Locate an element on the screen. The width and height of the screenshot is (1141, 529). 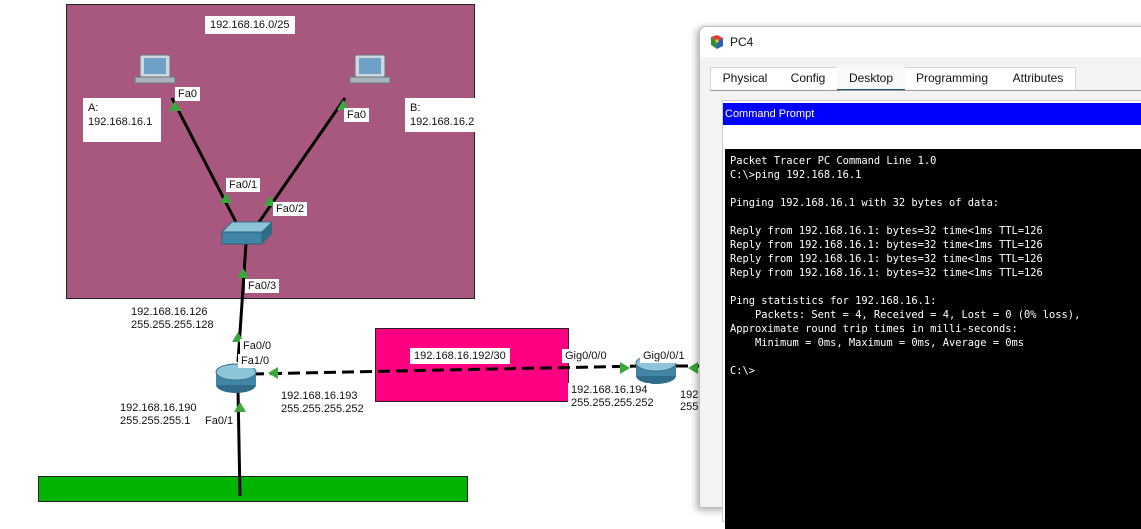
link-pc-a-switch is located at coordinates (206, 164).